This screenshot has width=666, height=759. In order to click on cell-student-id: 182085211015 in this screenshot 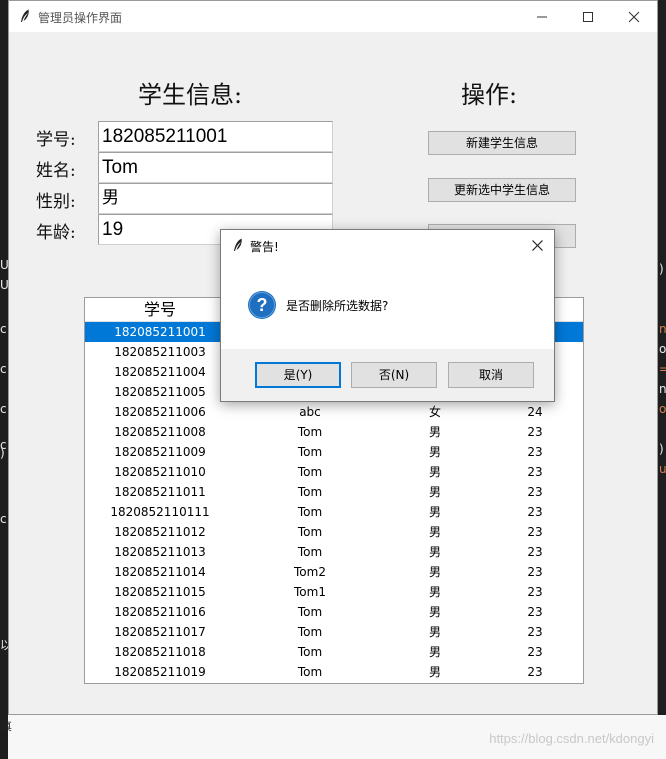, I will do `click(160, 592)`.